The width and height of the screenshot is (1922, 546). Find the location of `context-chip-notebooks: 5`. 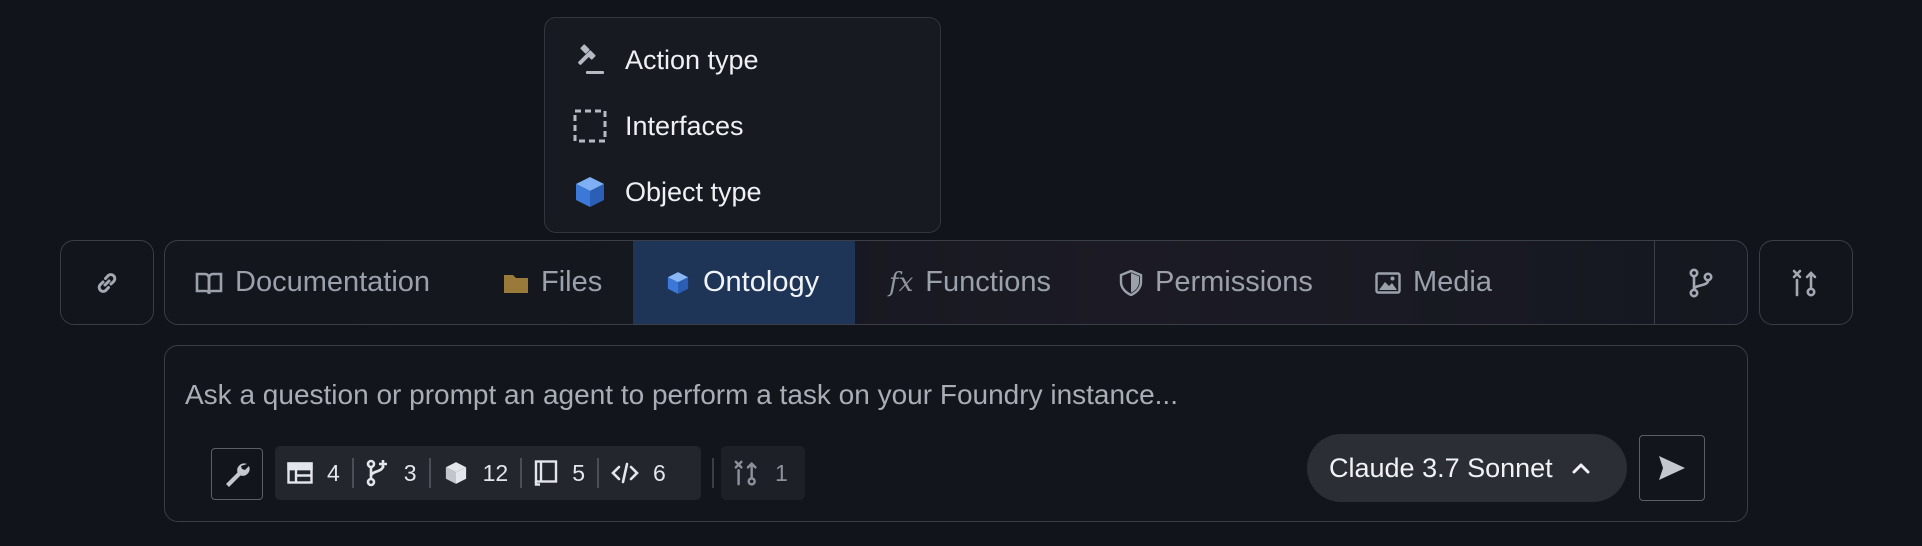

context-chip-notebooks: 5 is located at coordinates (559, 473).